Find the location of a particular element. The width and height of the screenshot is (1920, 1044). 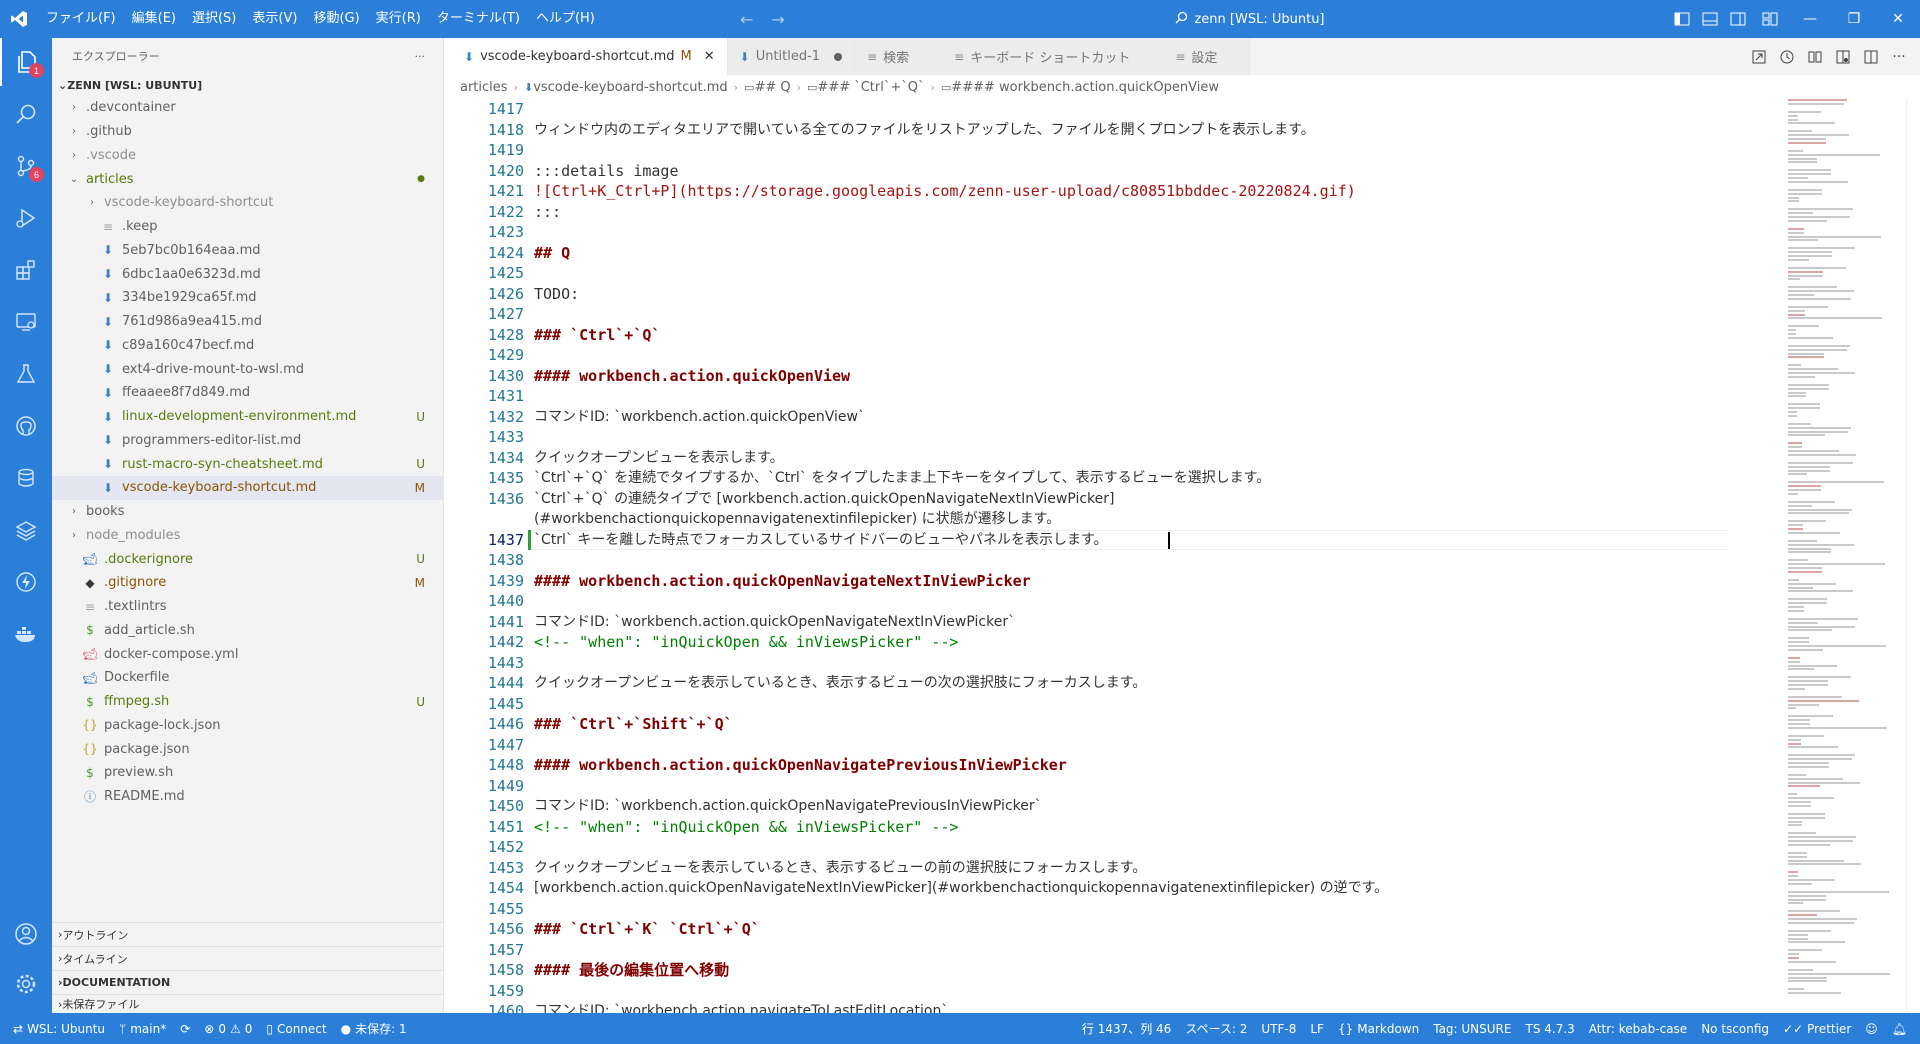

folder-item: › vscode-keyboard-shortcut is located at coordinates (247, 203).